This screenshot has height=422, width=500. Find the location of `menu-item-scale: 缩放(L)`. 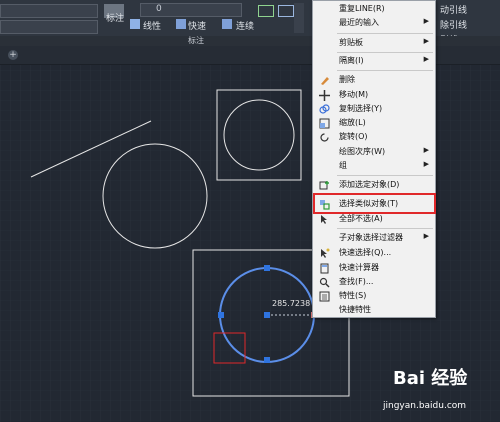

menu-item-scale: 缩放(L) is located at coordinates (374, 123).